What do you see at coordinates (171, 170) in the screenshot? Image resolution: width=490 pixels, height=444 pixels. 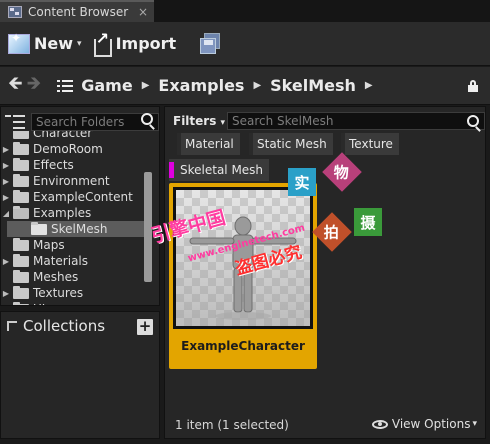 I see `skeletal-mesh-swatch` at bounding box center [171, 170].